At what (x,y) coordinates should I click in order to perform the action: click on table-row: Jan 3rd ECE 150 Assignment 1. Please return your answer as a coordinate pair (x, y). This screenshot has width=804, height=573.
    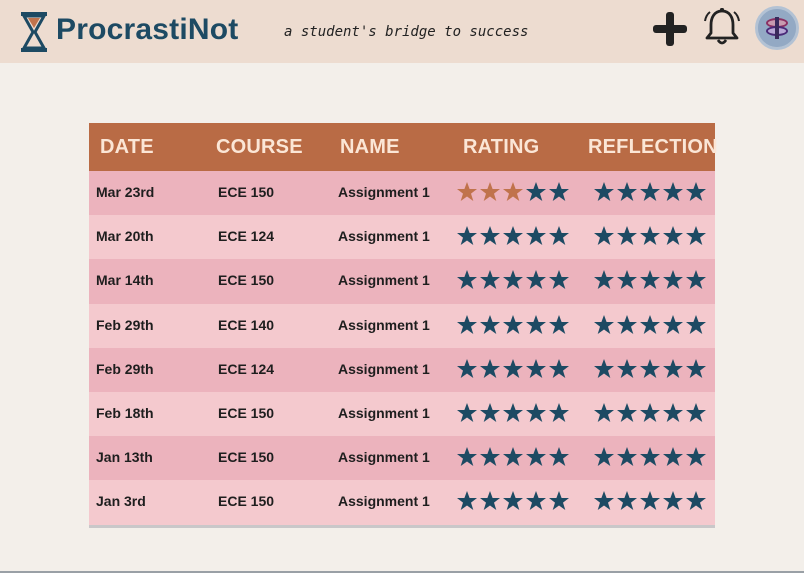
    Looking at the image, I should click on (402, 502).